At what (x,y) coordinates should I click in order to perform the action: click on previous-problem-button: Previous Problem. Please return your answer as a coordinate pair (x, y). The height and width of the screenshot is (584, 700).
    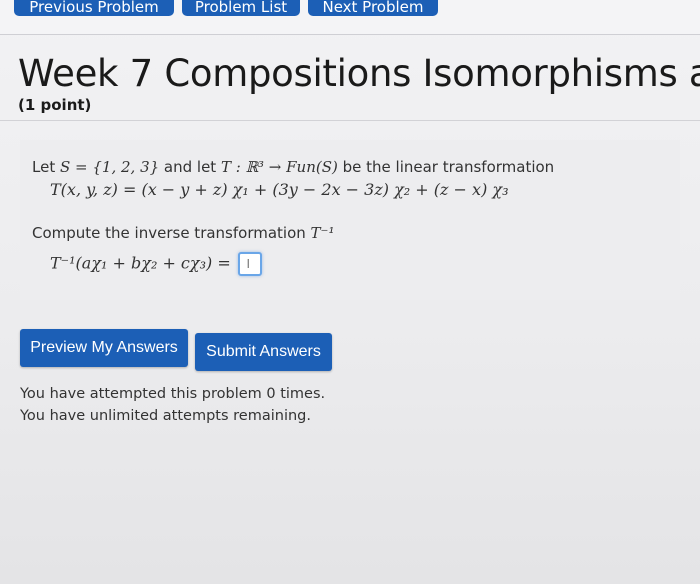
    Looking at the image, I should click on (94, 8).